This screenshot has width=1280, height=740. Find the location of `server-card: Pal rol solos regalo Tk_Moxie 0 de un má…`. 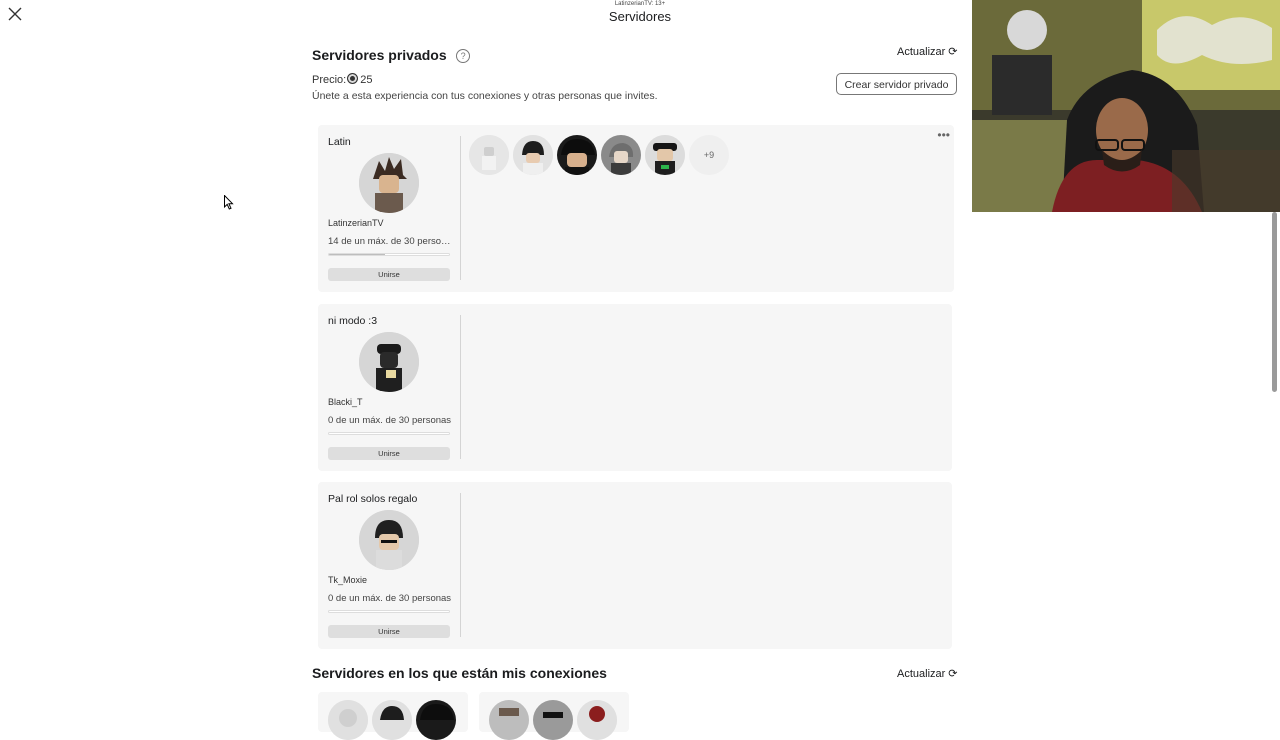

server-card: Pal rol solos regalo Tk_Moxie 0 de un má… is located at coordinates (635, 565).